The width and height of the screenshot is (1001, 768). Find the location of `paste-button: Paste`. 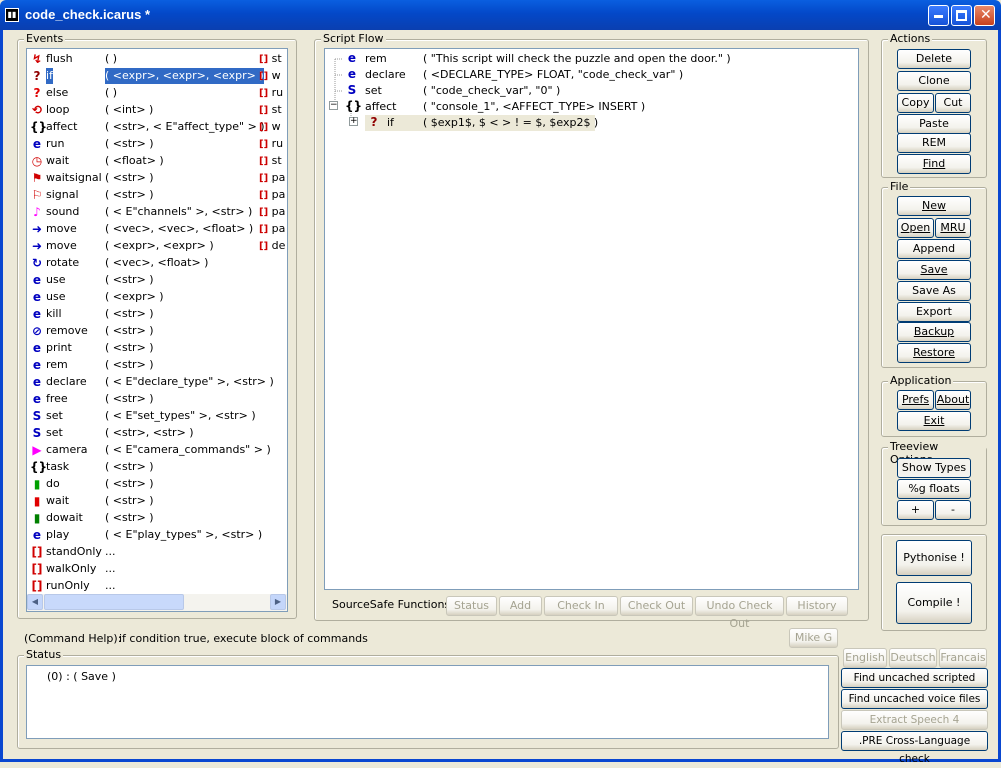

paste-button: Paste is located at coordinates (934, 124).